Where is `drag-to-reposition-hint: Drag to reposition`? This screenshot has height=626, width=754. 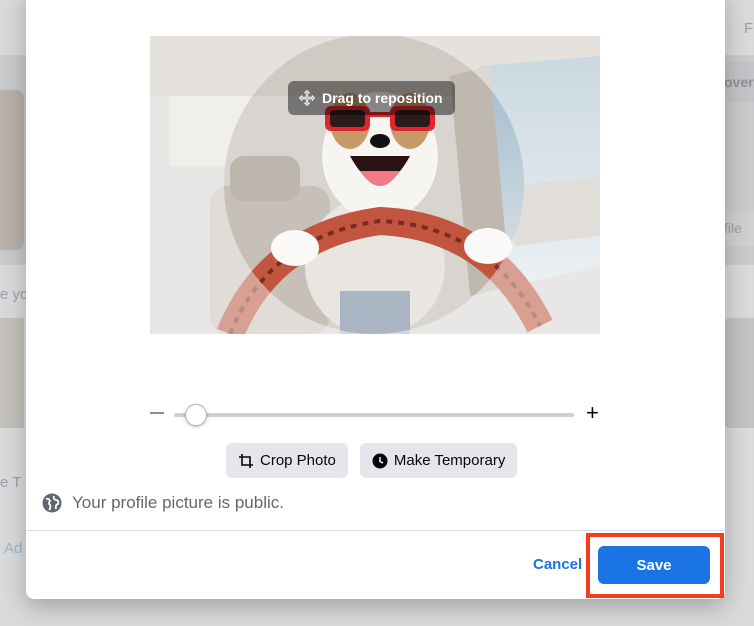
drag-to-reposition-hint: Drag to reposition is located at coordinates (371, 98).